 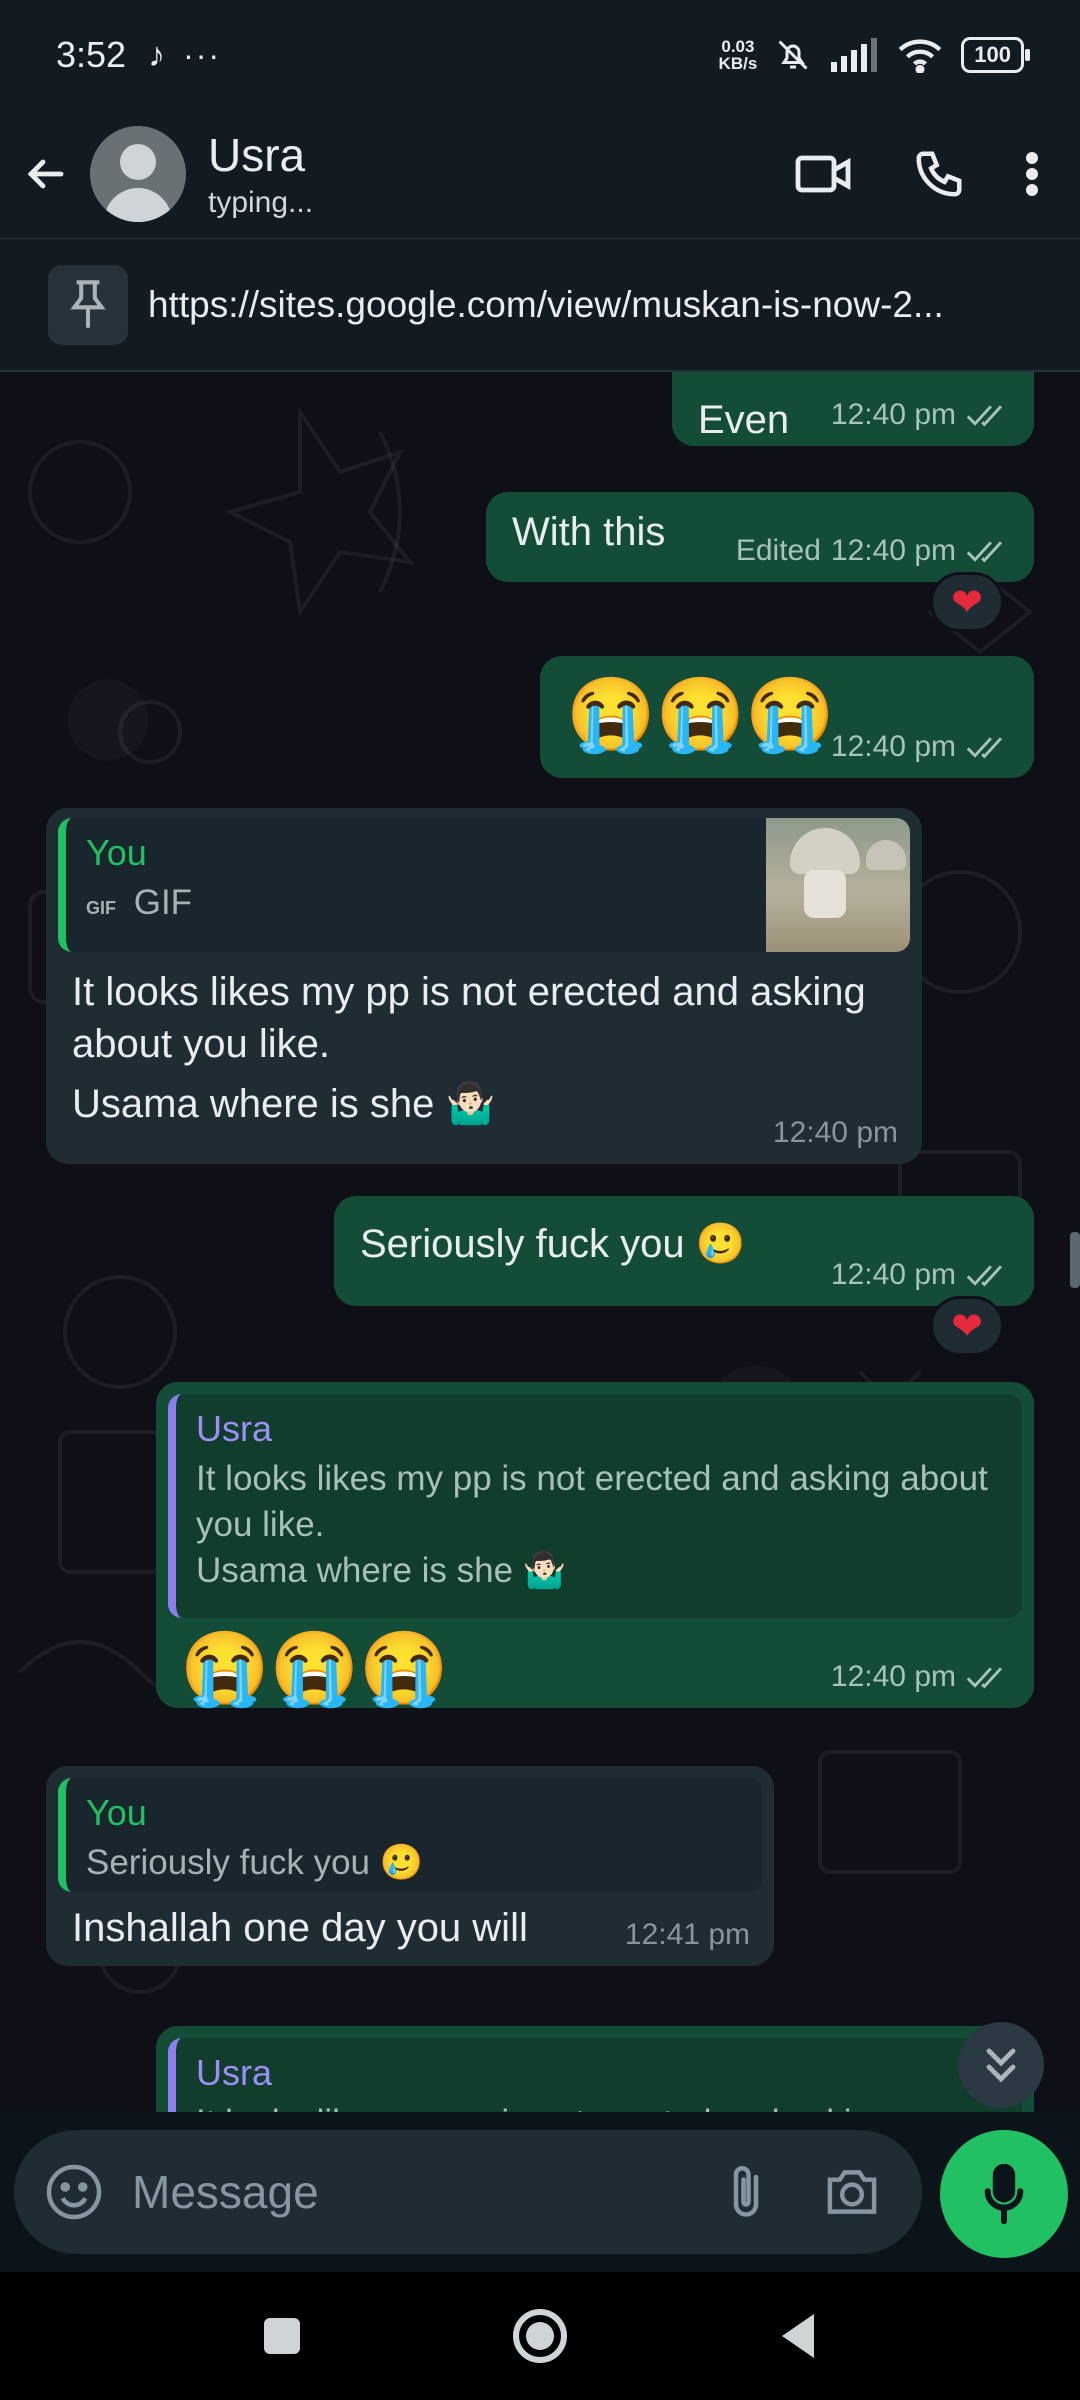 I want to click on net-speed-value: 0.03, so click(x=738, y=46).